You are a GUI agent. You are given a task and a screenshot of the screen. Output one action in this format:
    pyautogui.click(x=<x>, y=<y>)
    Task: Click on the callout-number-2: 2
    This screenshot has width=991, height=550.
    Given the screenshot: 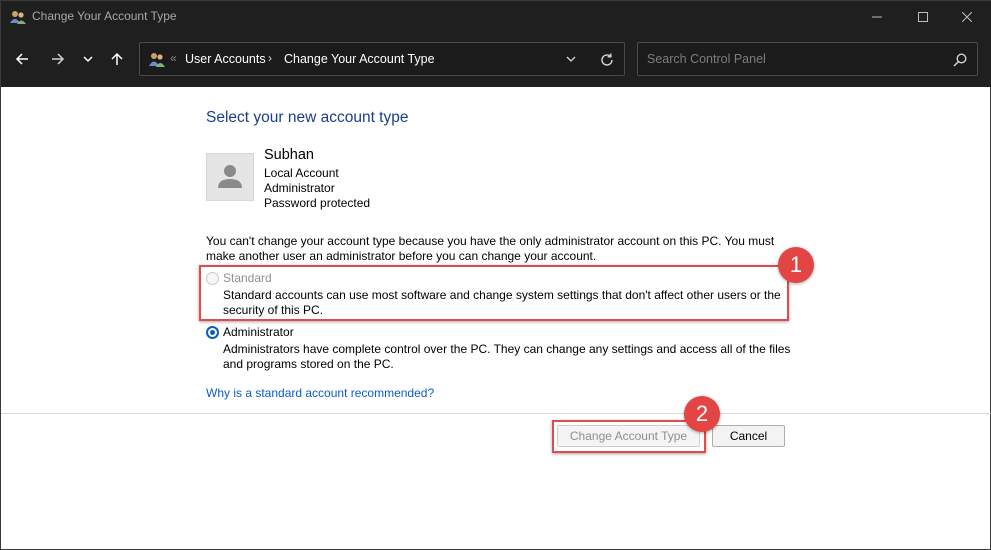 What is the action you would take?
    pyautogui.click(x=702, y=414)
    